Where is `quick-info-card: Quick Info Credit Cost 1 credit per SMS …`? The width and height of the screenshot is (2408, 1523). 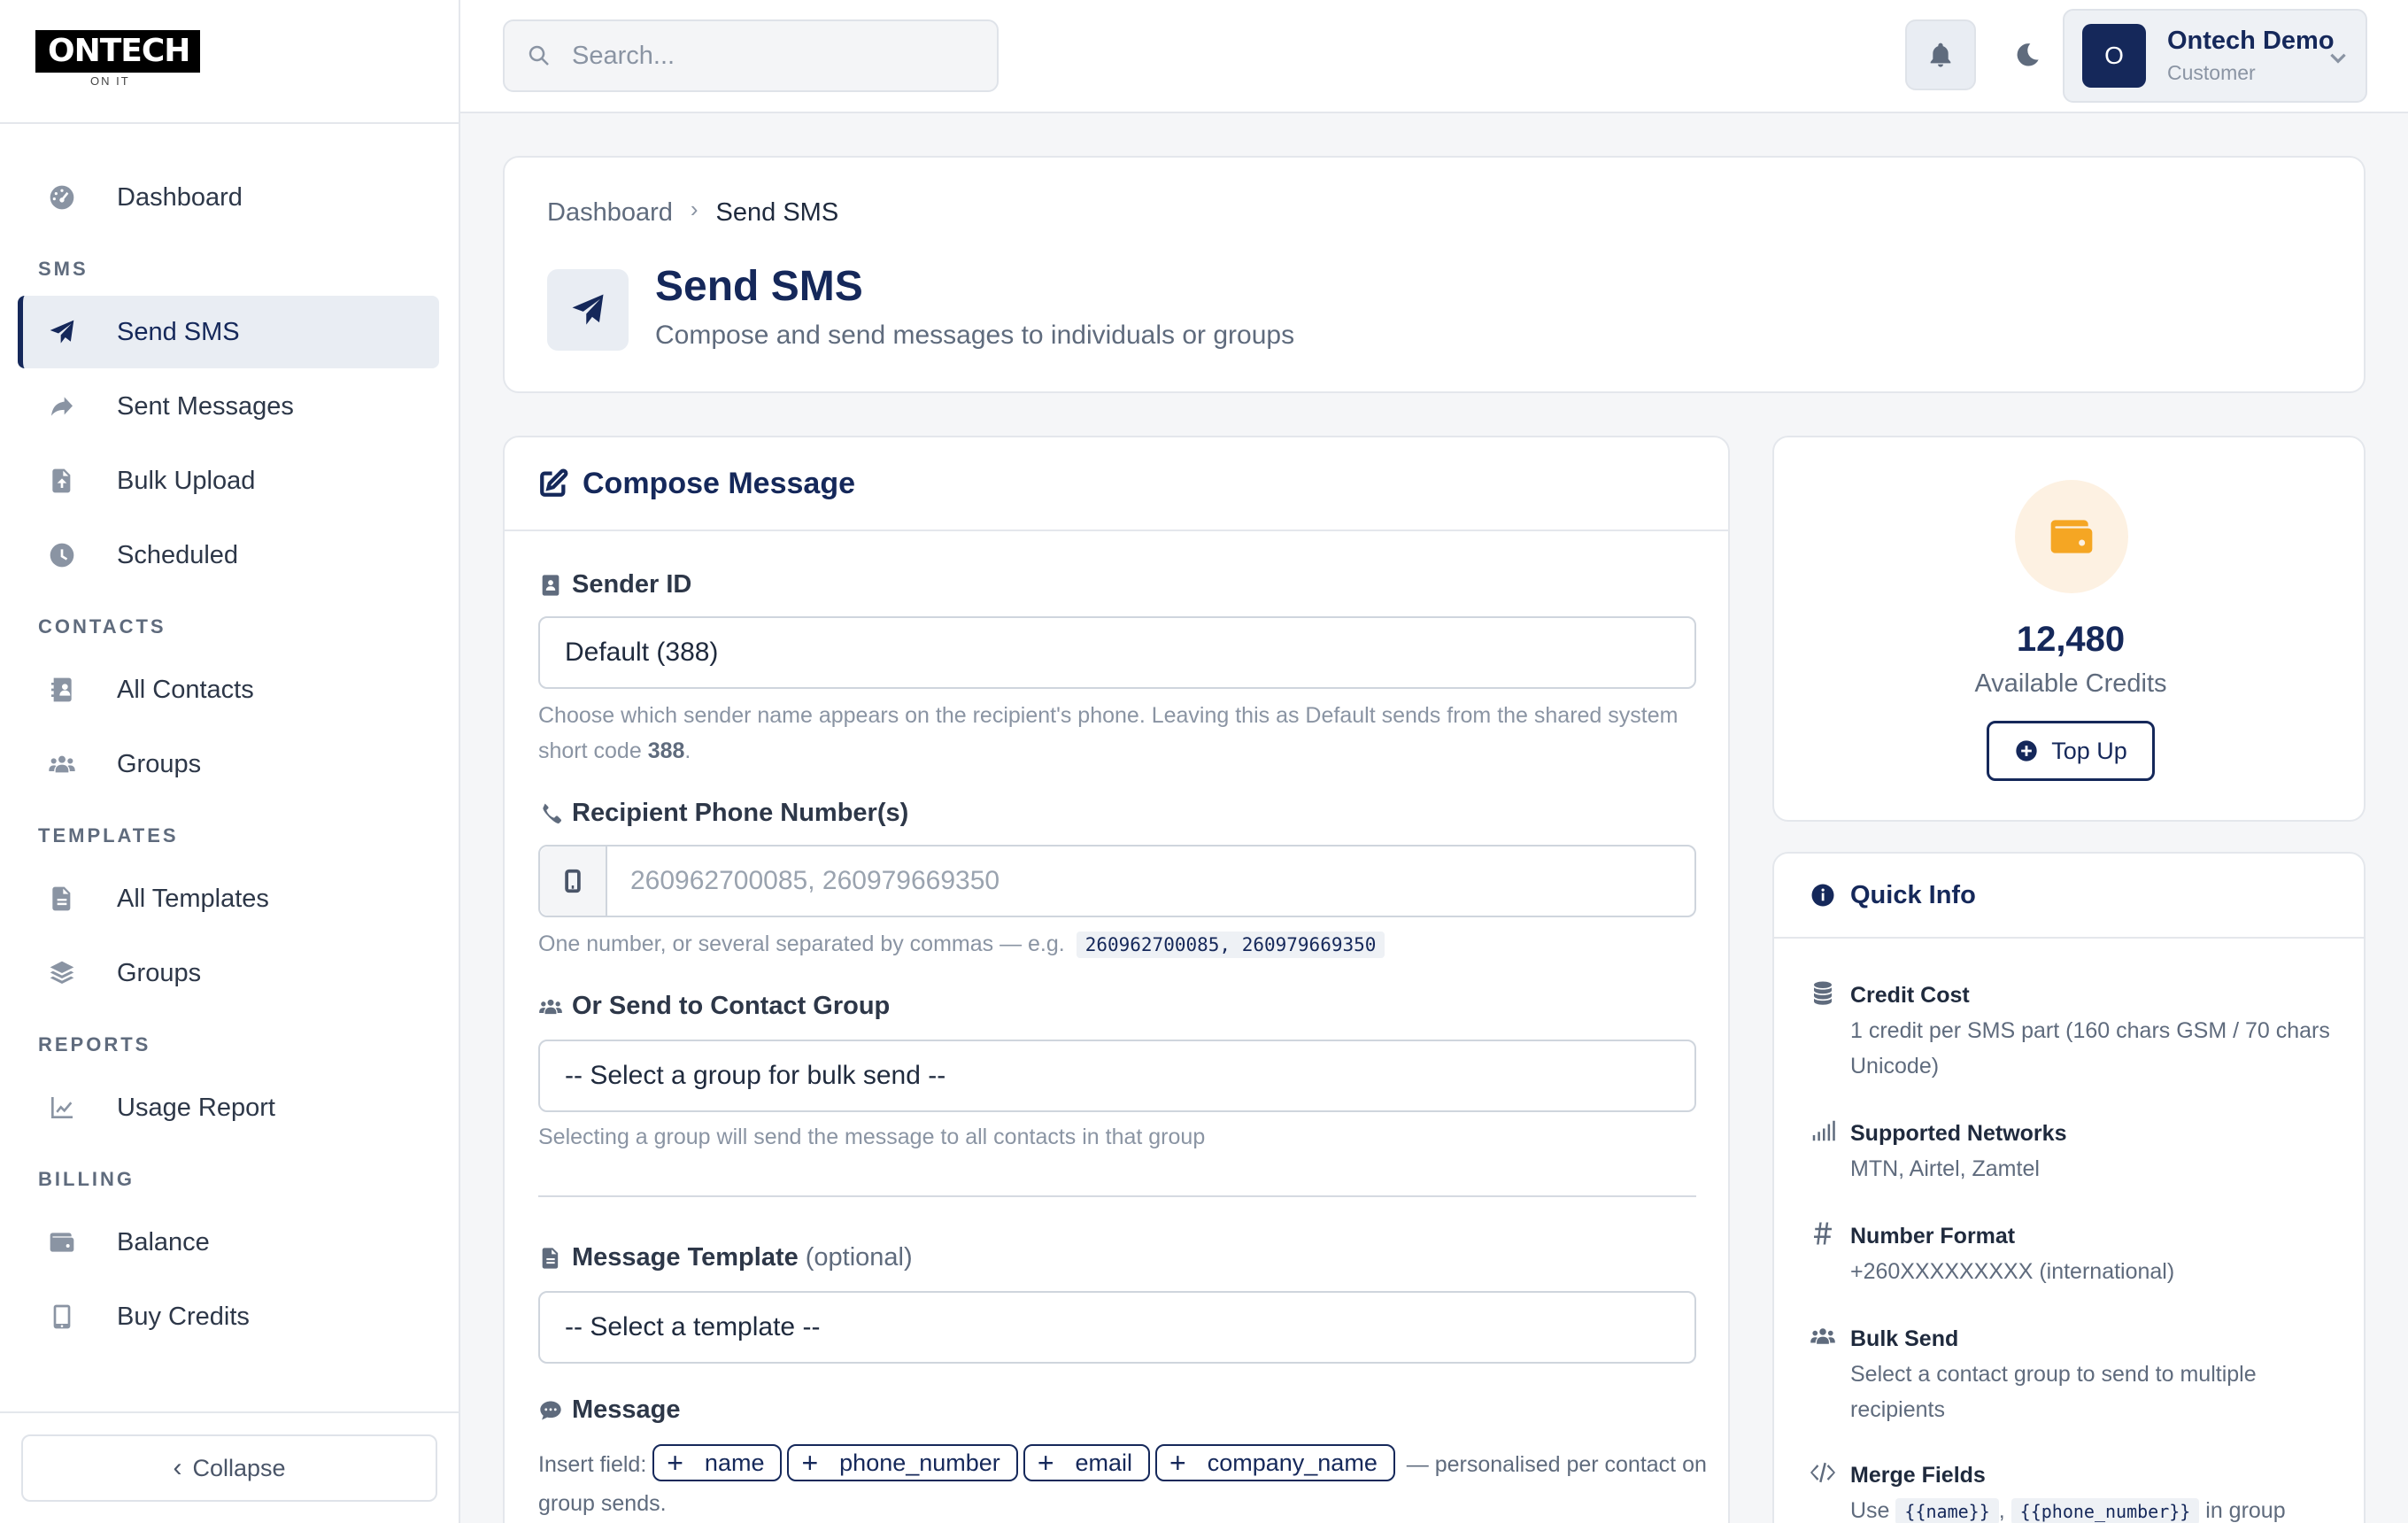 quick-info-card: Quick Info Credit Cost 1 credit per SMS … is located at coordinates (2069, 1187).